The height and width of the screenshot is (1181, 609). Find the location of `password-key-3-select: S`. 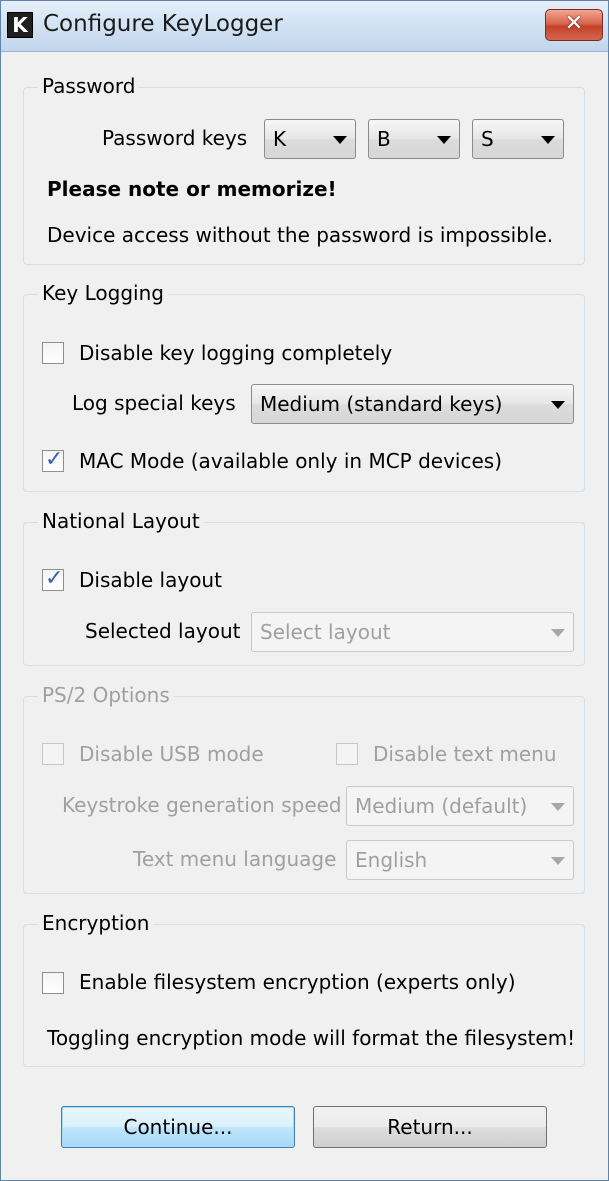

password-key-3-select: S is located at coordinates (518, 139).